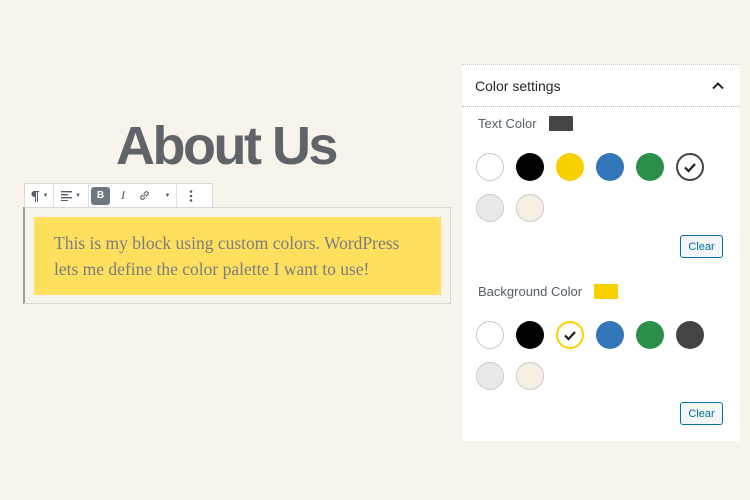 The image size is (750, 500). What do you see at coordinates (123, 195) in the screenshot?
I see `italic-button: I` at bounding box center [123, 195].